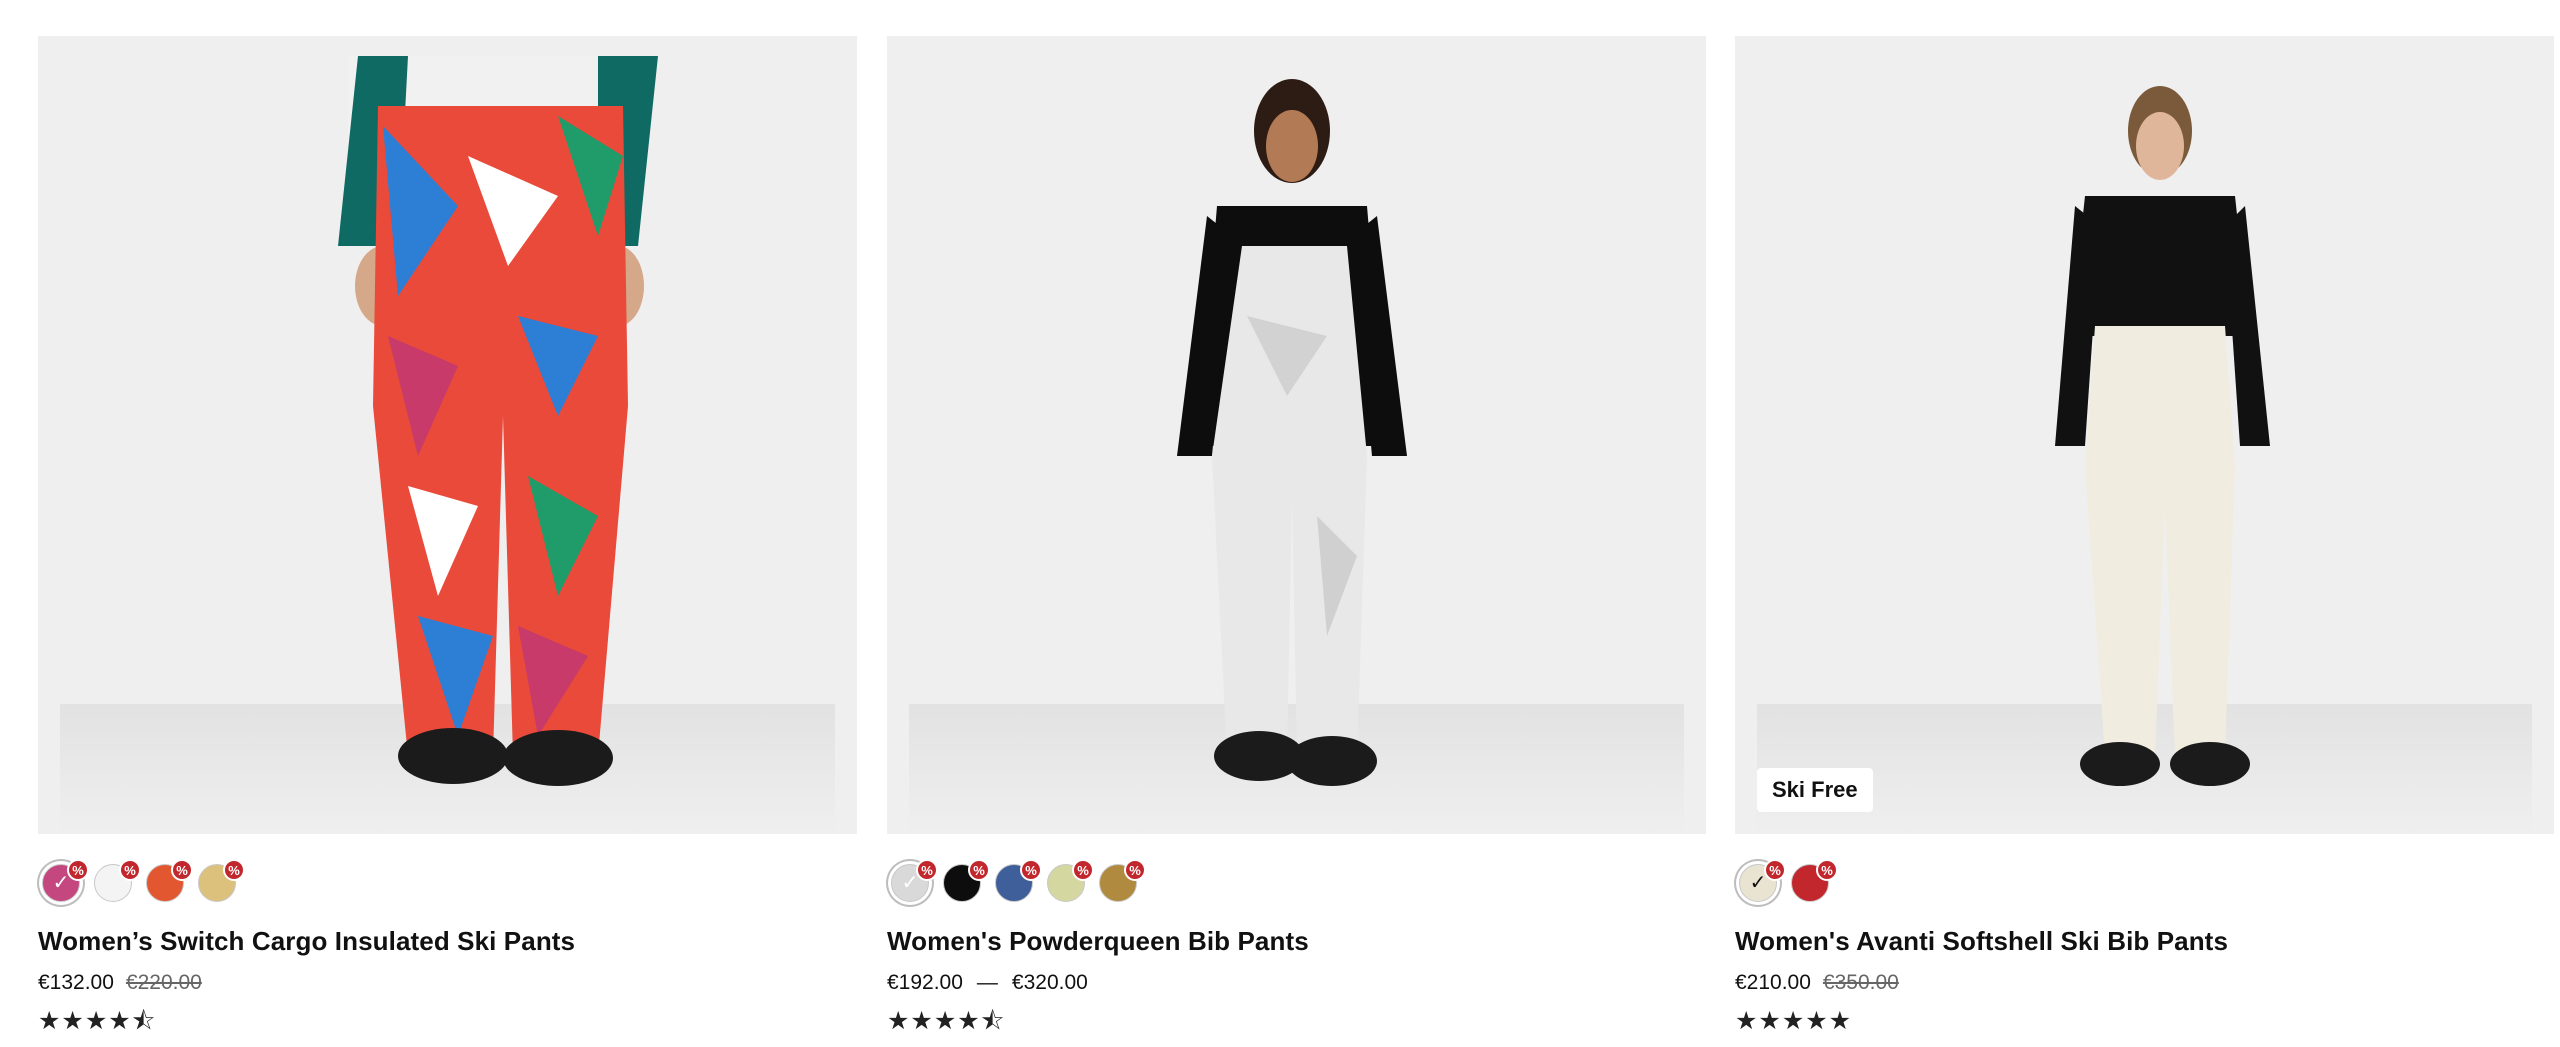  I want to click on product-price: €210.00 €350.00, so click(2144, 983).